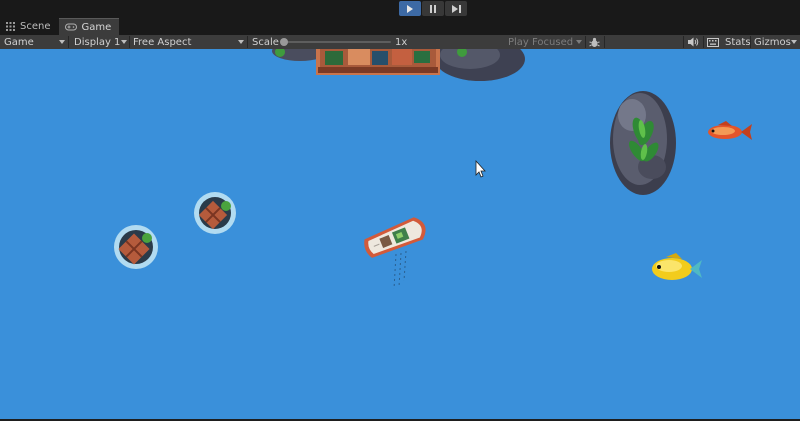 The height and width of the screenshot is (421, 800). I want to click on aspect-label: Free Aspect, so click(162, 42).